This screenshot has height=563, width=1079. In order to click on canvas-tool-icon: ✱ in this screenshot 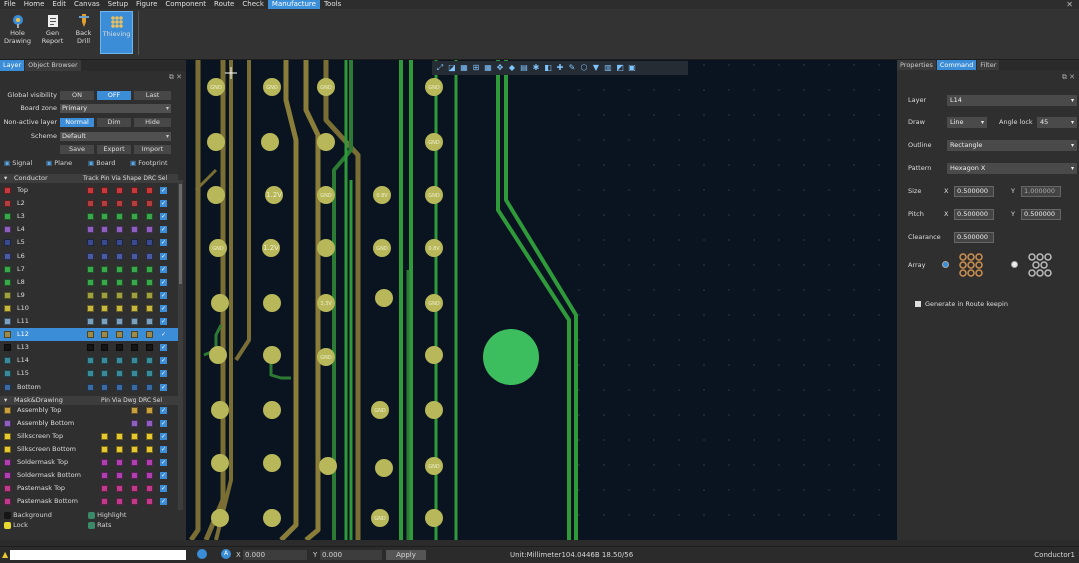, I will do `click(536, 68)`.